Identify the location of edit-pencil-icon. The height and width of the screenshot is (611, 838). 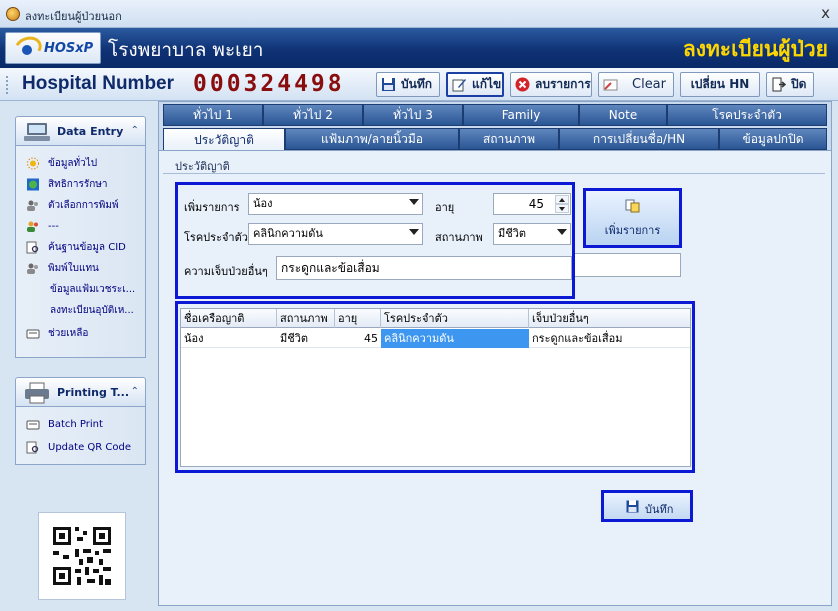
(459, 85).